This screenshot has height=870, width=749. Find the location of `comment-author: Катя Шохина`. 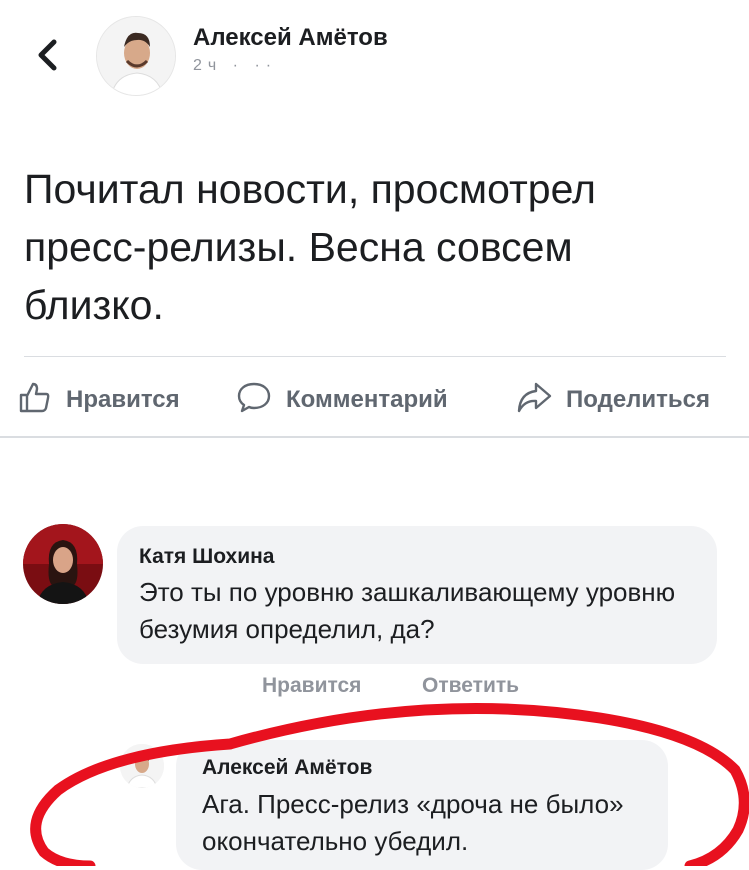

comment-author: Катя Шохина is located at coordinates (207, 557).